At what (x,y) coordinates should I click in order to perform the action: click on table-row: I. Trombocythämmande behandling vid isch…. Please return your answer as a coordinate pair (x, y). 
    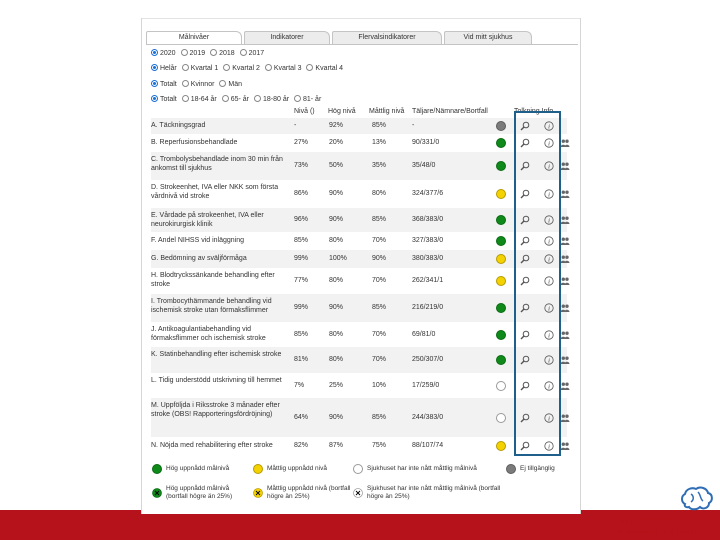
    Looking at the image, I should click on (360, 308).